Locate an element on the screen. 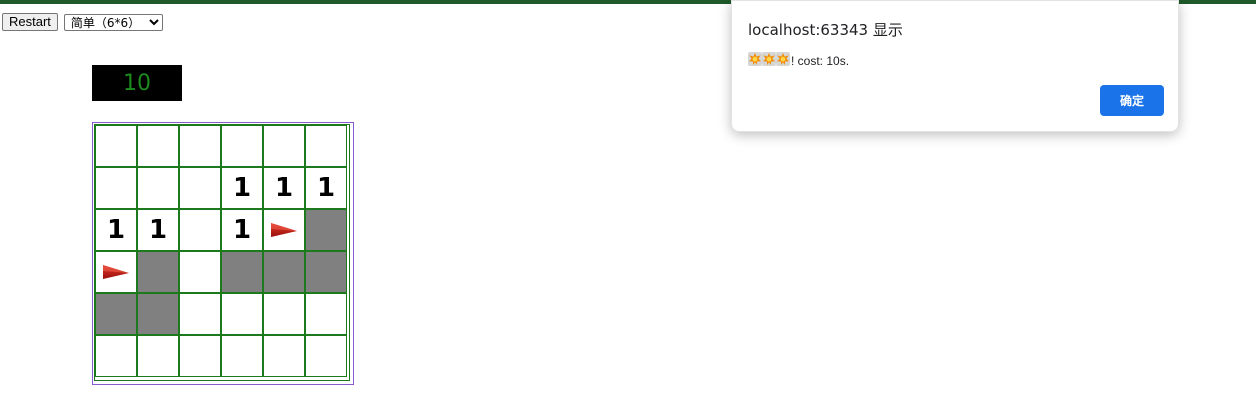  game-controls: Restart 简单（6*6） is located at coordinates (82, 22).